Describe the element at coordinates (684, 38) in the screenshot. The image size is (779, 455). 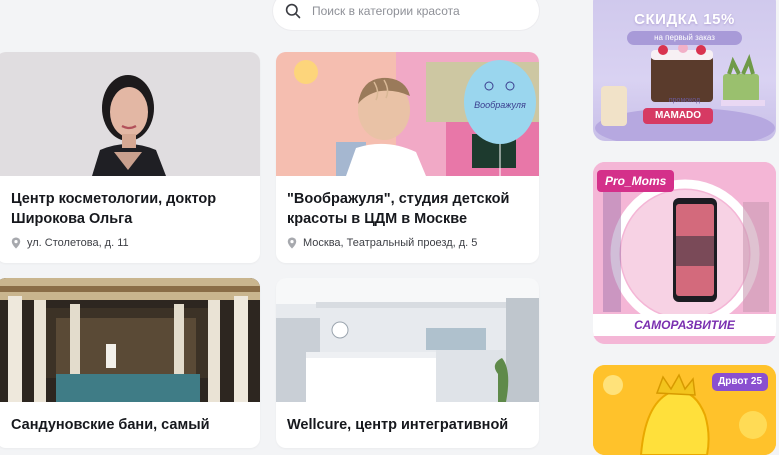
I see `ad-subtitle: на первый заказ` at that location.